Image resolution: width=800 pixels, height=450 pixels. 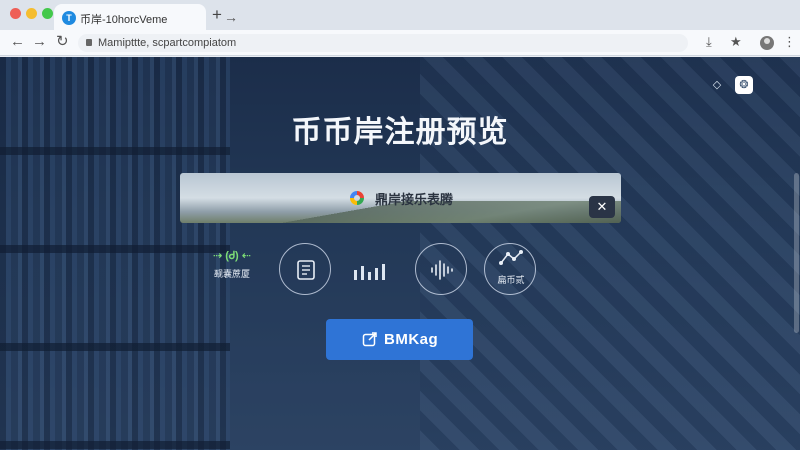 I want to click on maximize-window-button, so click(x=47, y=13).